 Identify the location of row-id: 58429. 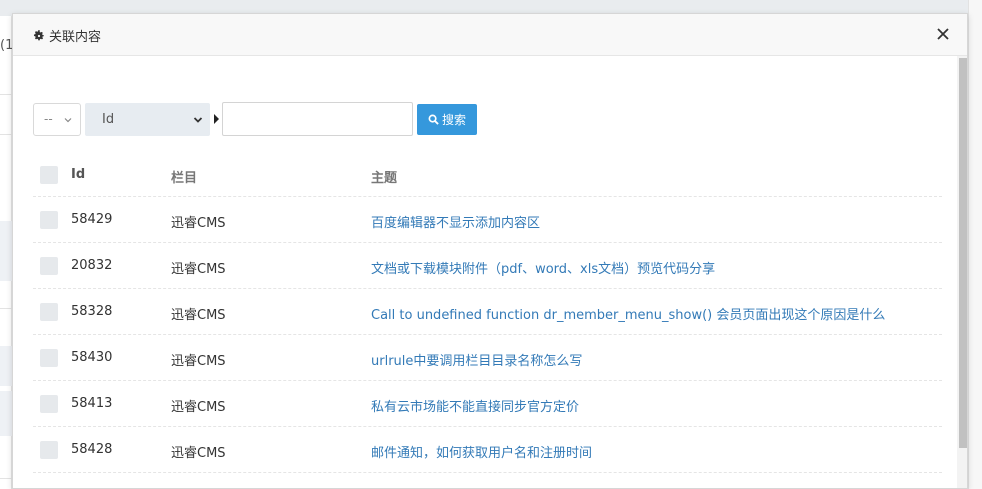
(92, 219).